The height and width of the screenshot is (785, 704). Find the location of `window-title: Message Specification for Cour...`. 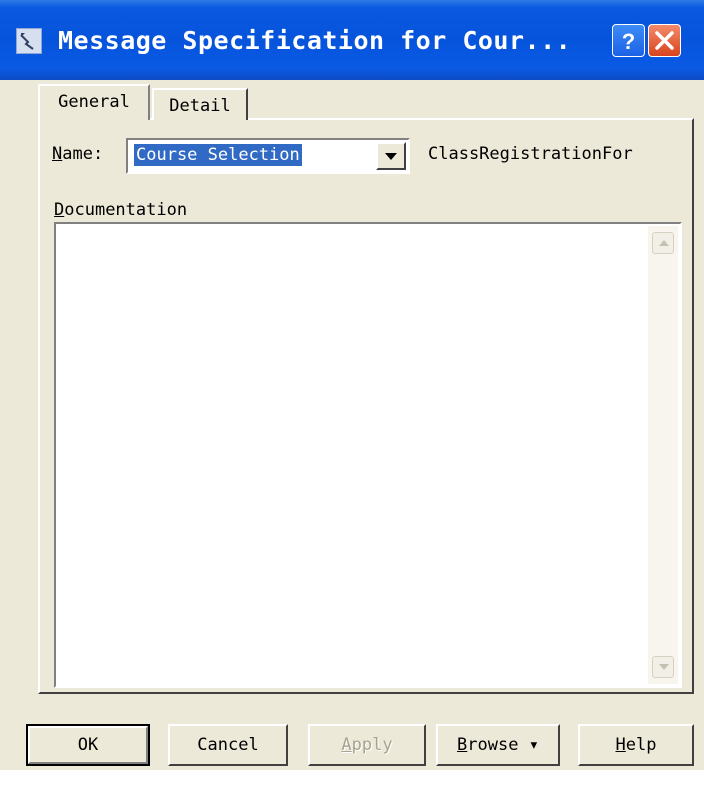

window-title: Message Specification for Cour... is located at coordinates (315, 40).